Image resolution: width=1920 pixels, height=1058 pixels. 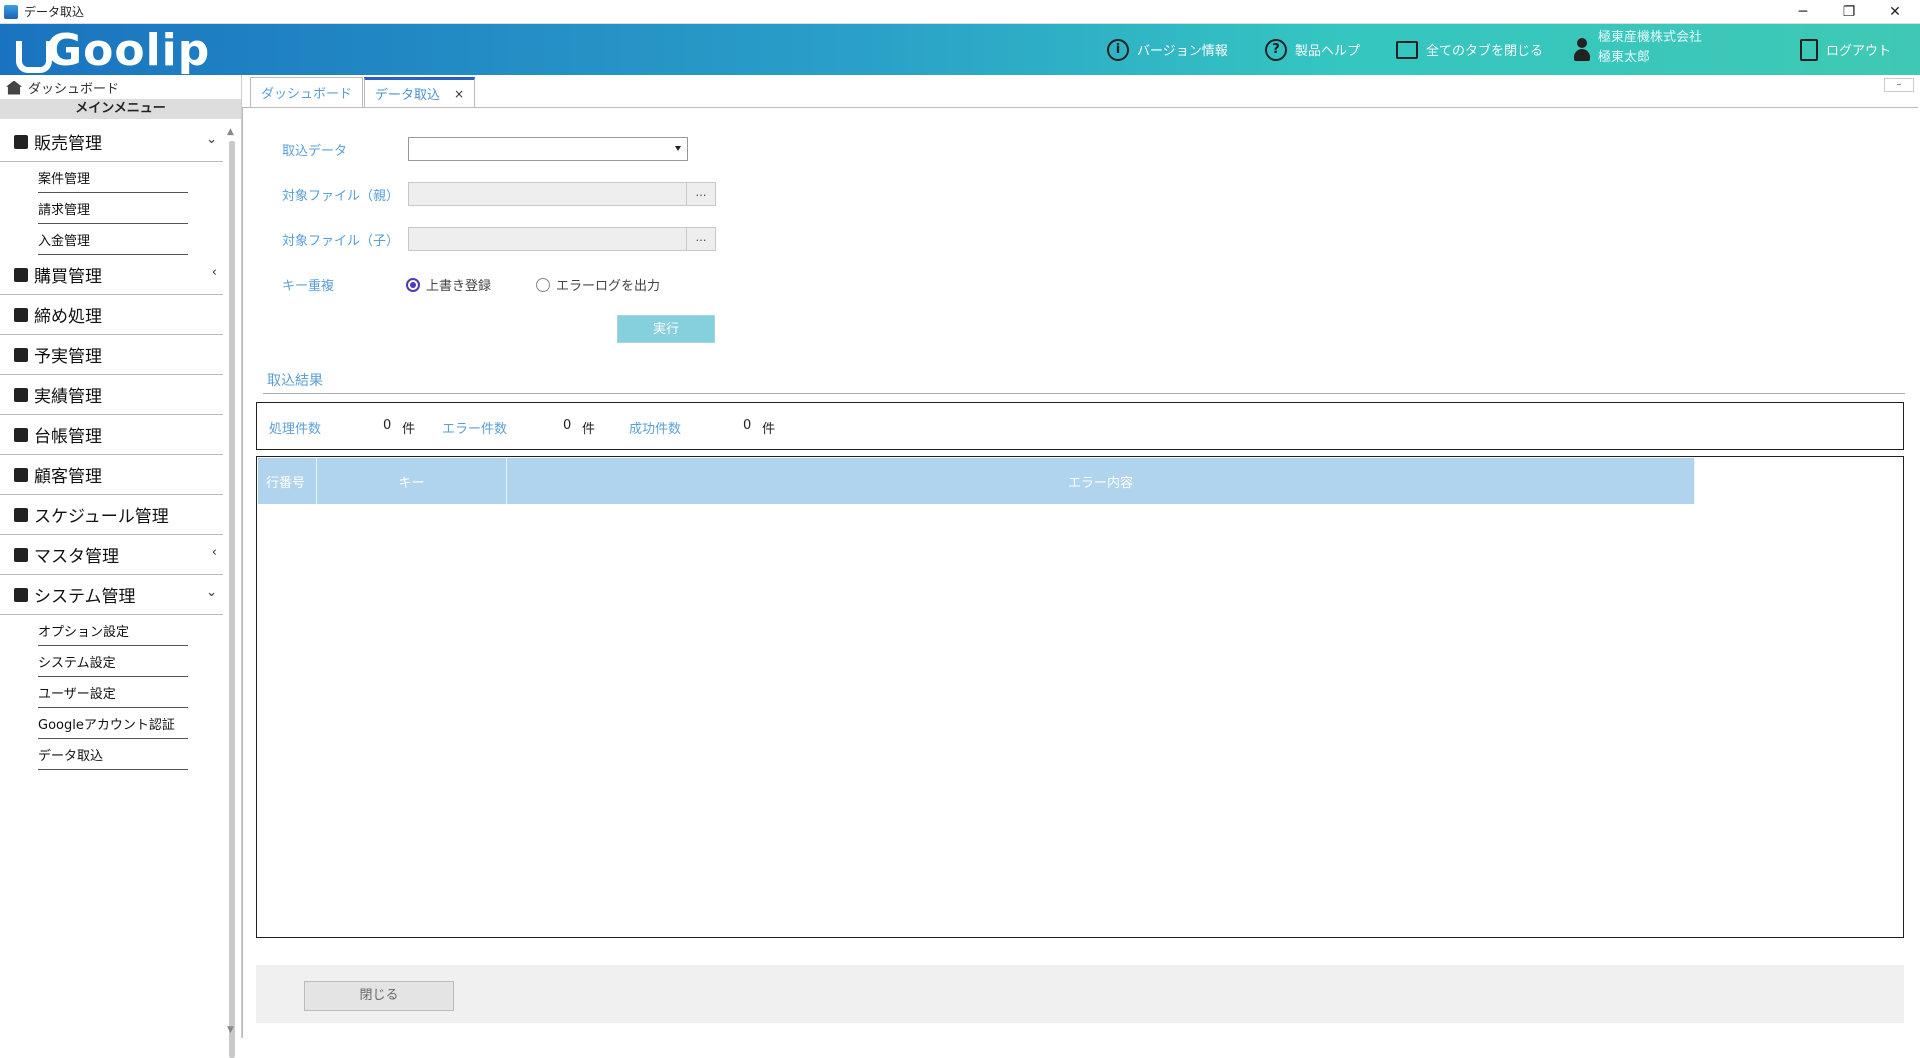 I want to click on success-count-value: 0, so click(x=747, y=425).